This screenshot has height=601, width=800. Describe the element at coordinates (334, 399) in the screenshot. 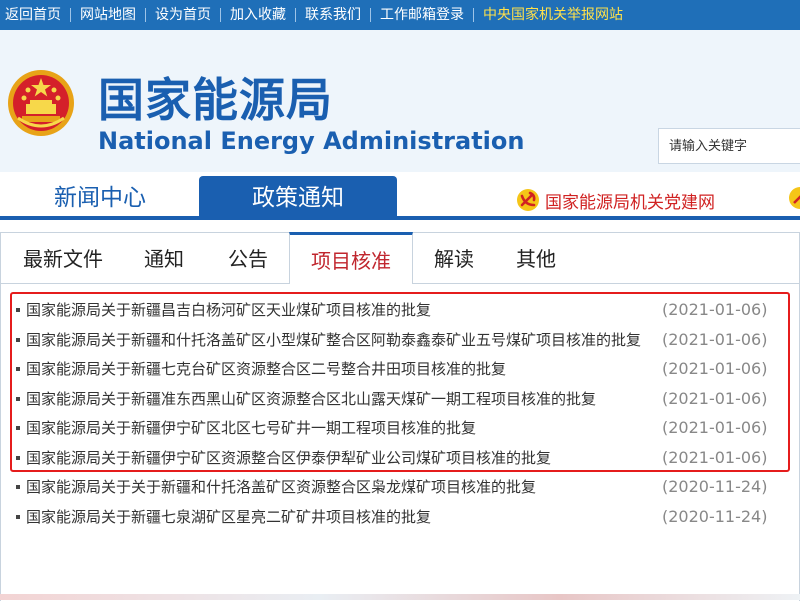

I see `document-title: 国家能源局关于新疆准东西黑山矿区资源整合区北山露天煤矿一期工程项目核准的批复` at that location.